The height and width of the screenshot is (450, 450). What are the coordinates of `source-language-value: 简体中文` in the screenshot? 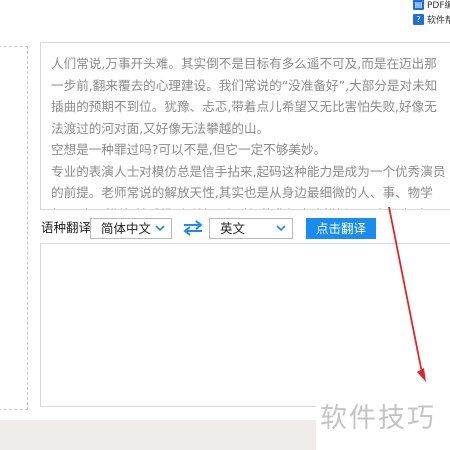 It's located at (126, 228).